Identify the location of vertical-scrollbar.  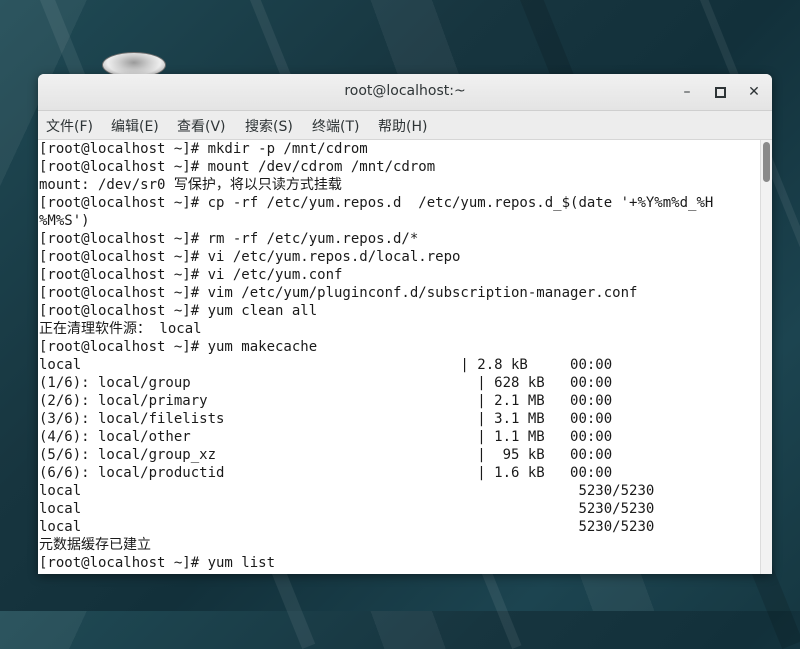
(766, 357).